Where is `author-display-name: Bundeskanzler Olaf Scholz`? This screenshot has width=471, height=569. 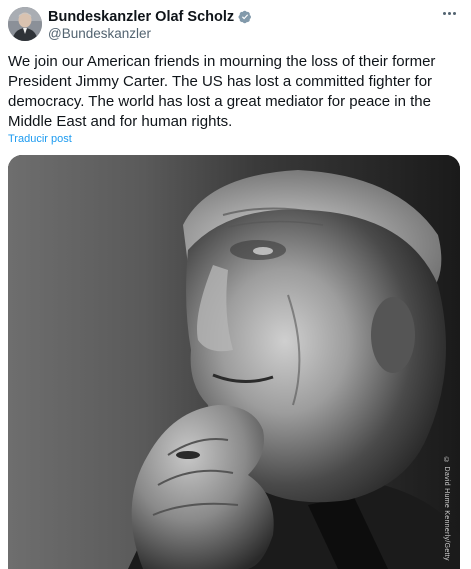 author-display-name: Bundeskanzler Olaf Scholz is located at coordinates (141, 17).